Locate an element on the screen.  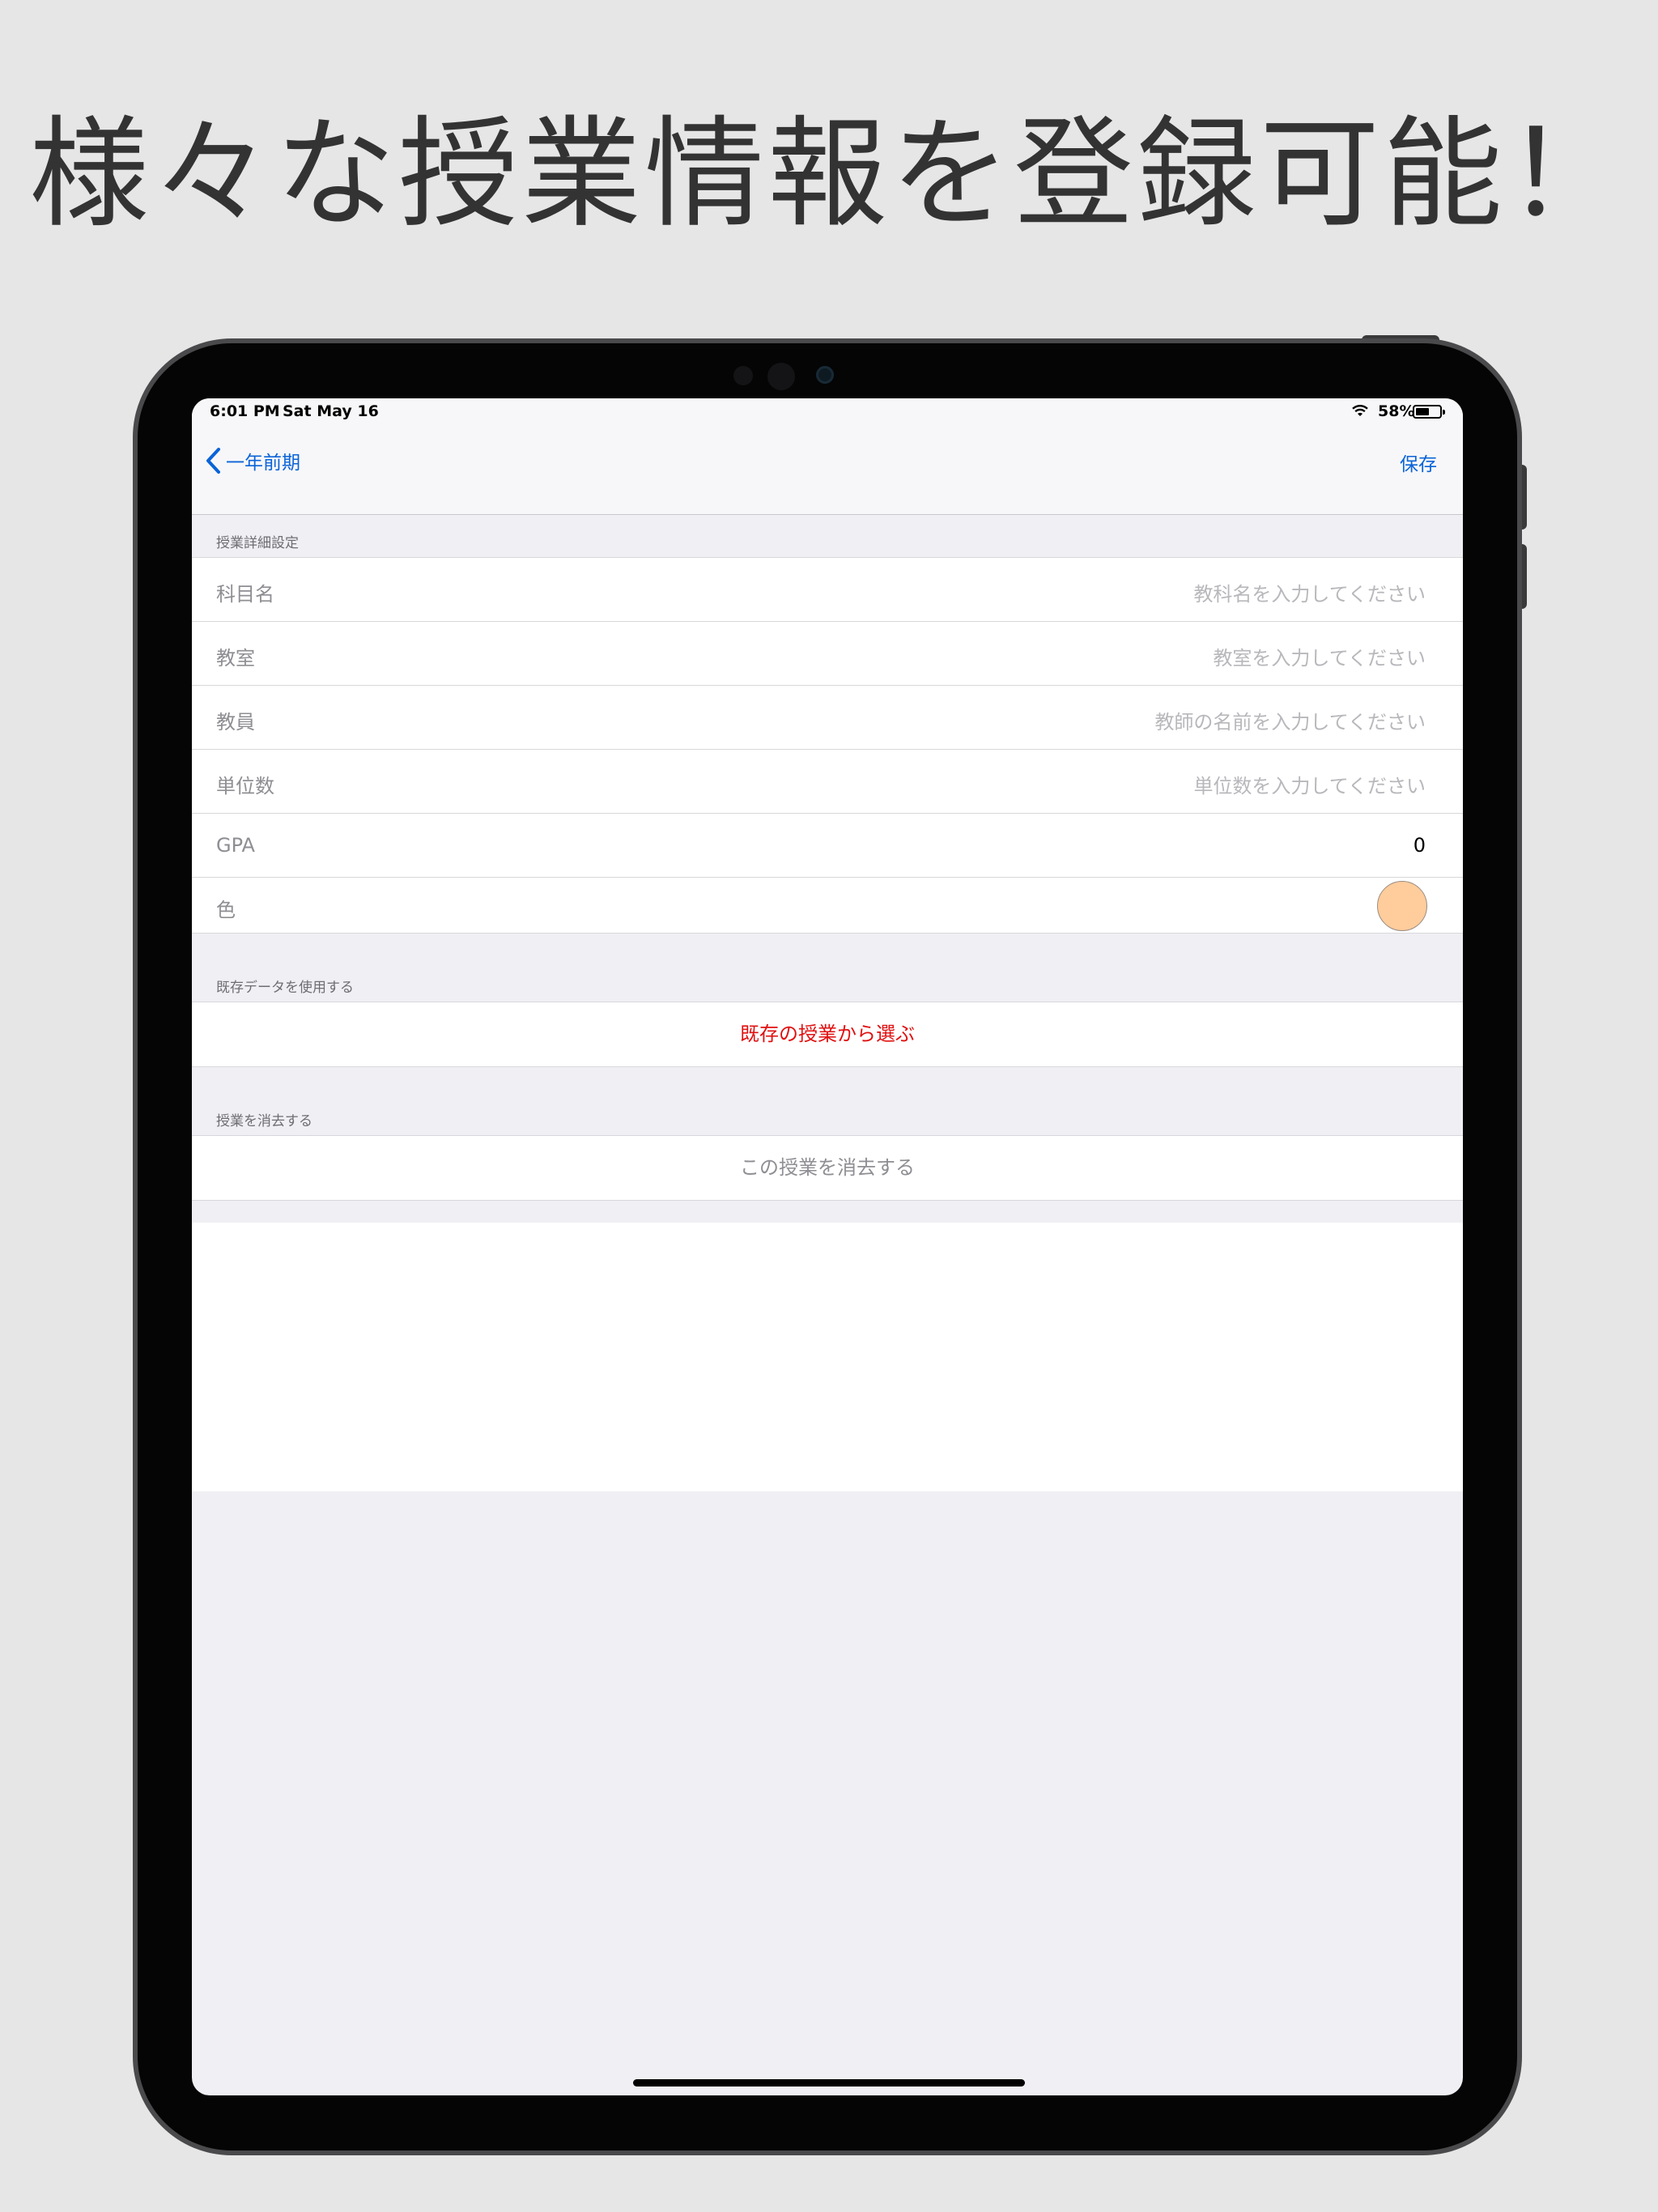
color-label: 色 is located at coordinates (226, 910).